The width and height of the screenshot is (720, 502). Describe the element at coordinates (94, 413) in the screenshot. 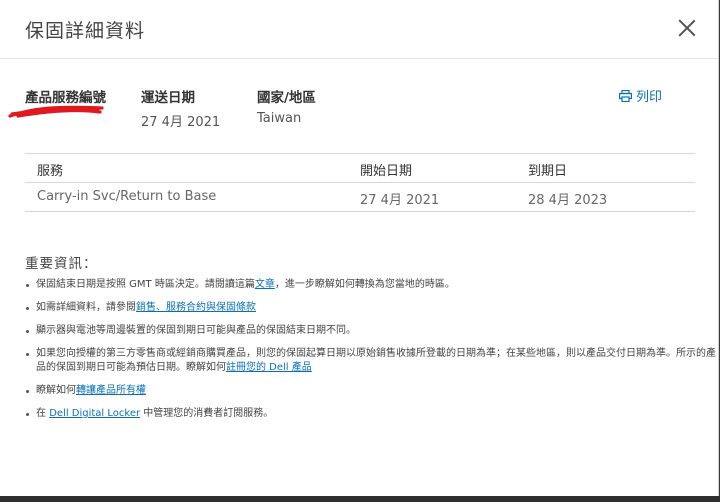

I see `dell-digital-locker-link: Dell Digital Locker` at that location.